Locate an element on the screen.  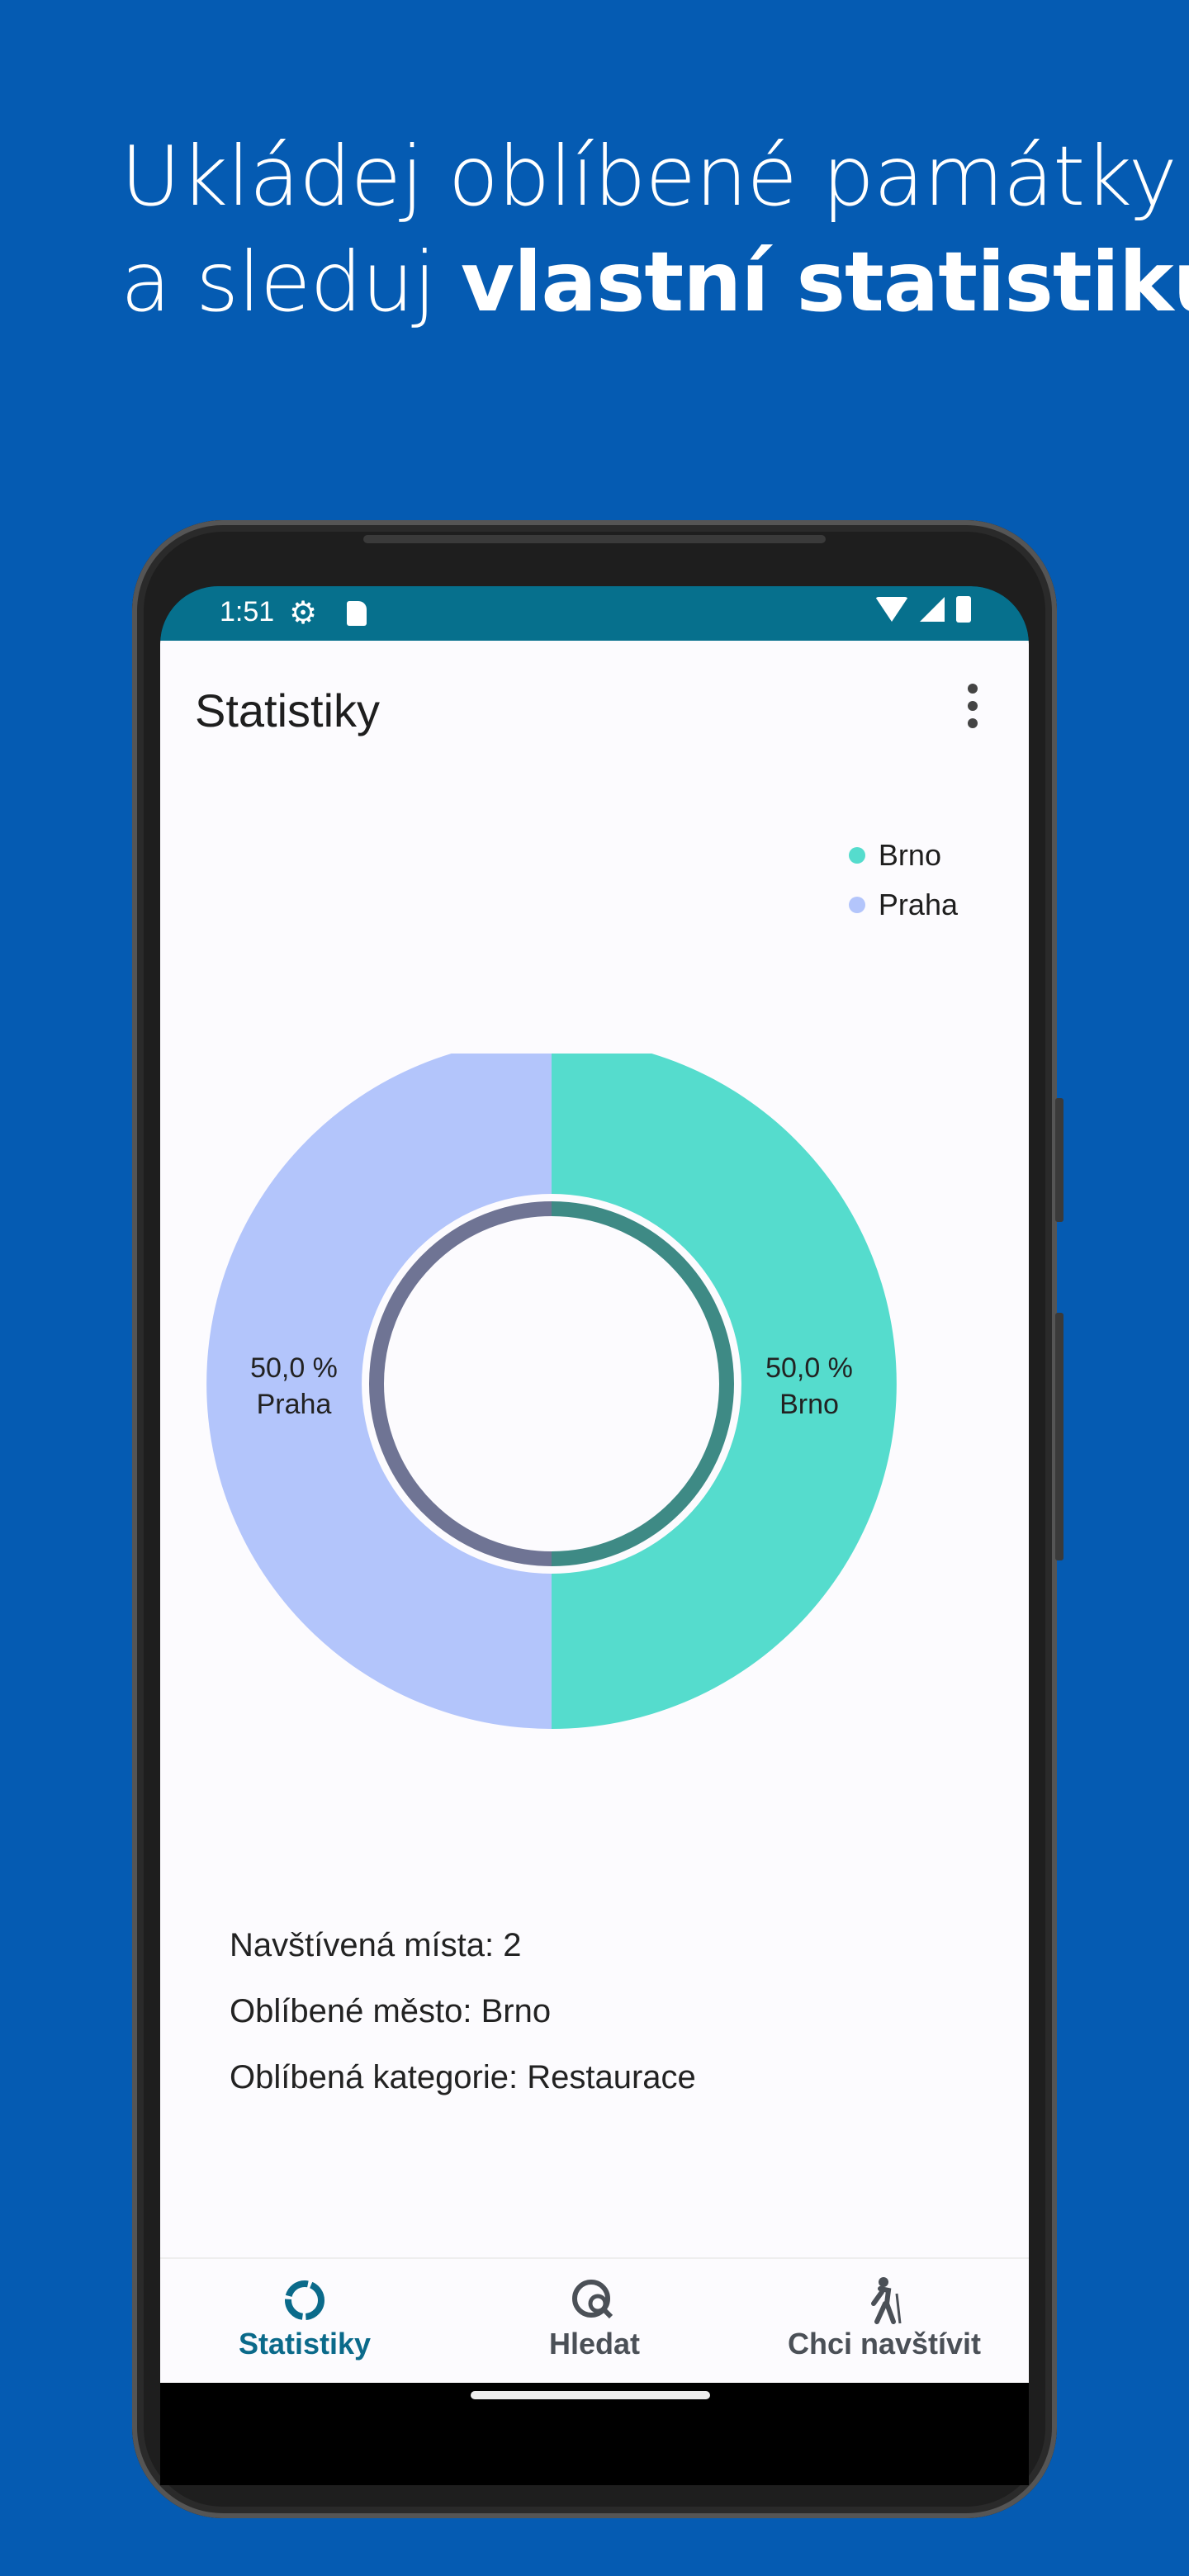
sd-card-icon is located at coordinates (357, 613).